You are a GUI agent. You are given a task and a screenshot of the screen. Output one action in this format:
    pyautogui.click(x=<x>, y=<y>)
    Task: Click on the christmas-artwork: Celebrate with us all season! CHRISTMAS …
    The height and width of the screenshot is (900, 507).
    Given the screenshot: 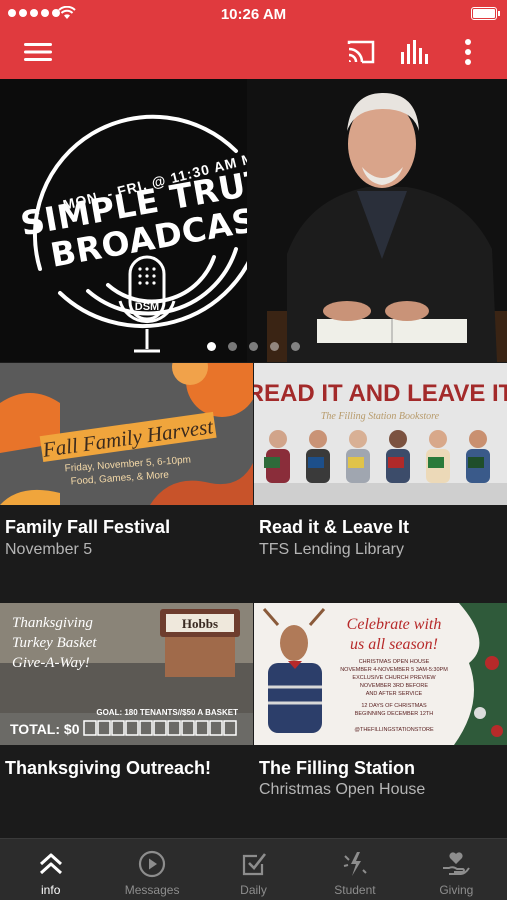 What is the action you would take?
    pyautogui.click(x=380, y=674)
    